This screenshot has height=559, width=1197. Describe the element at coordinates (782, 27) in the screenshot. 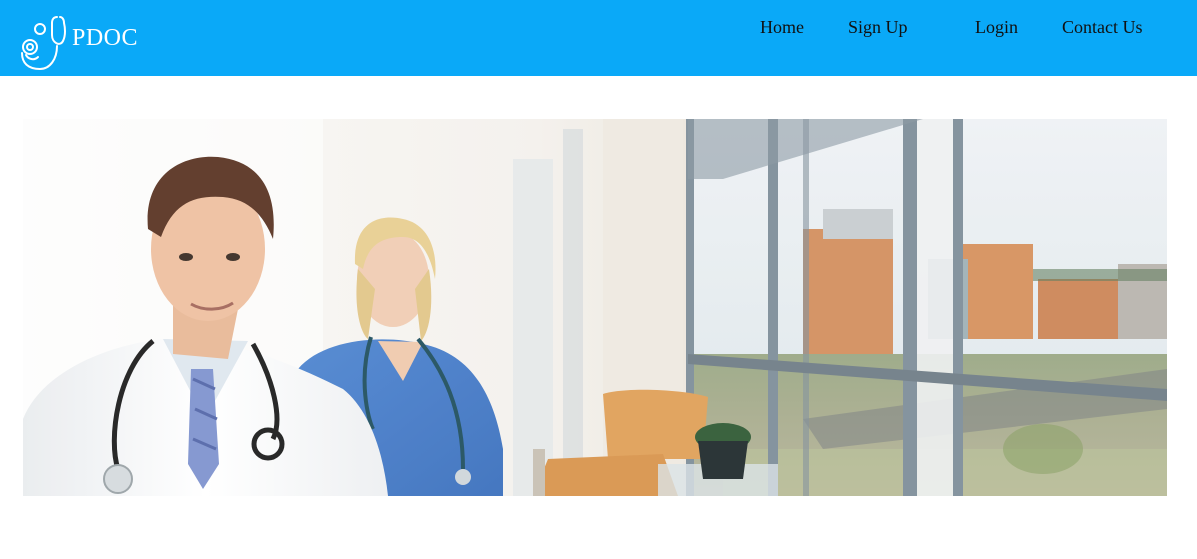

I see `nav-home: Home` at that location.